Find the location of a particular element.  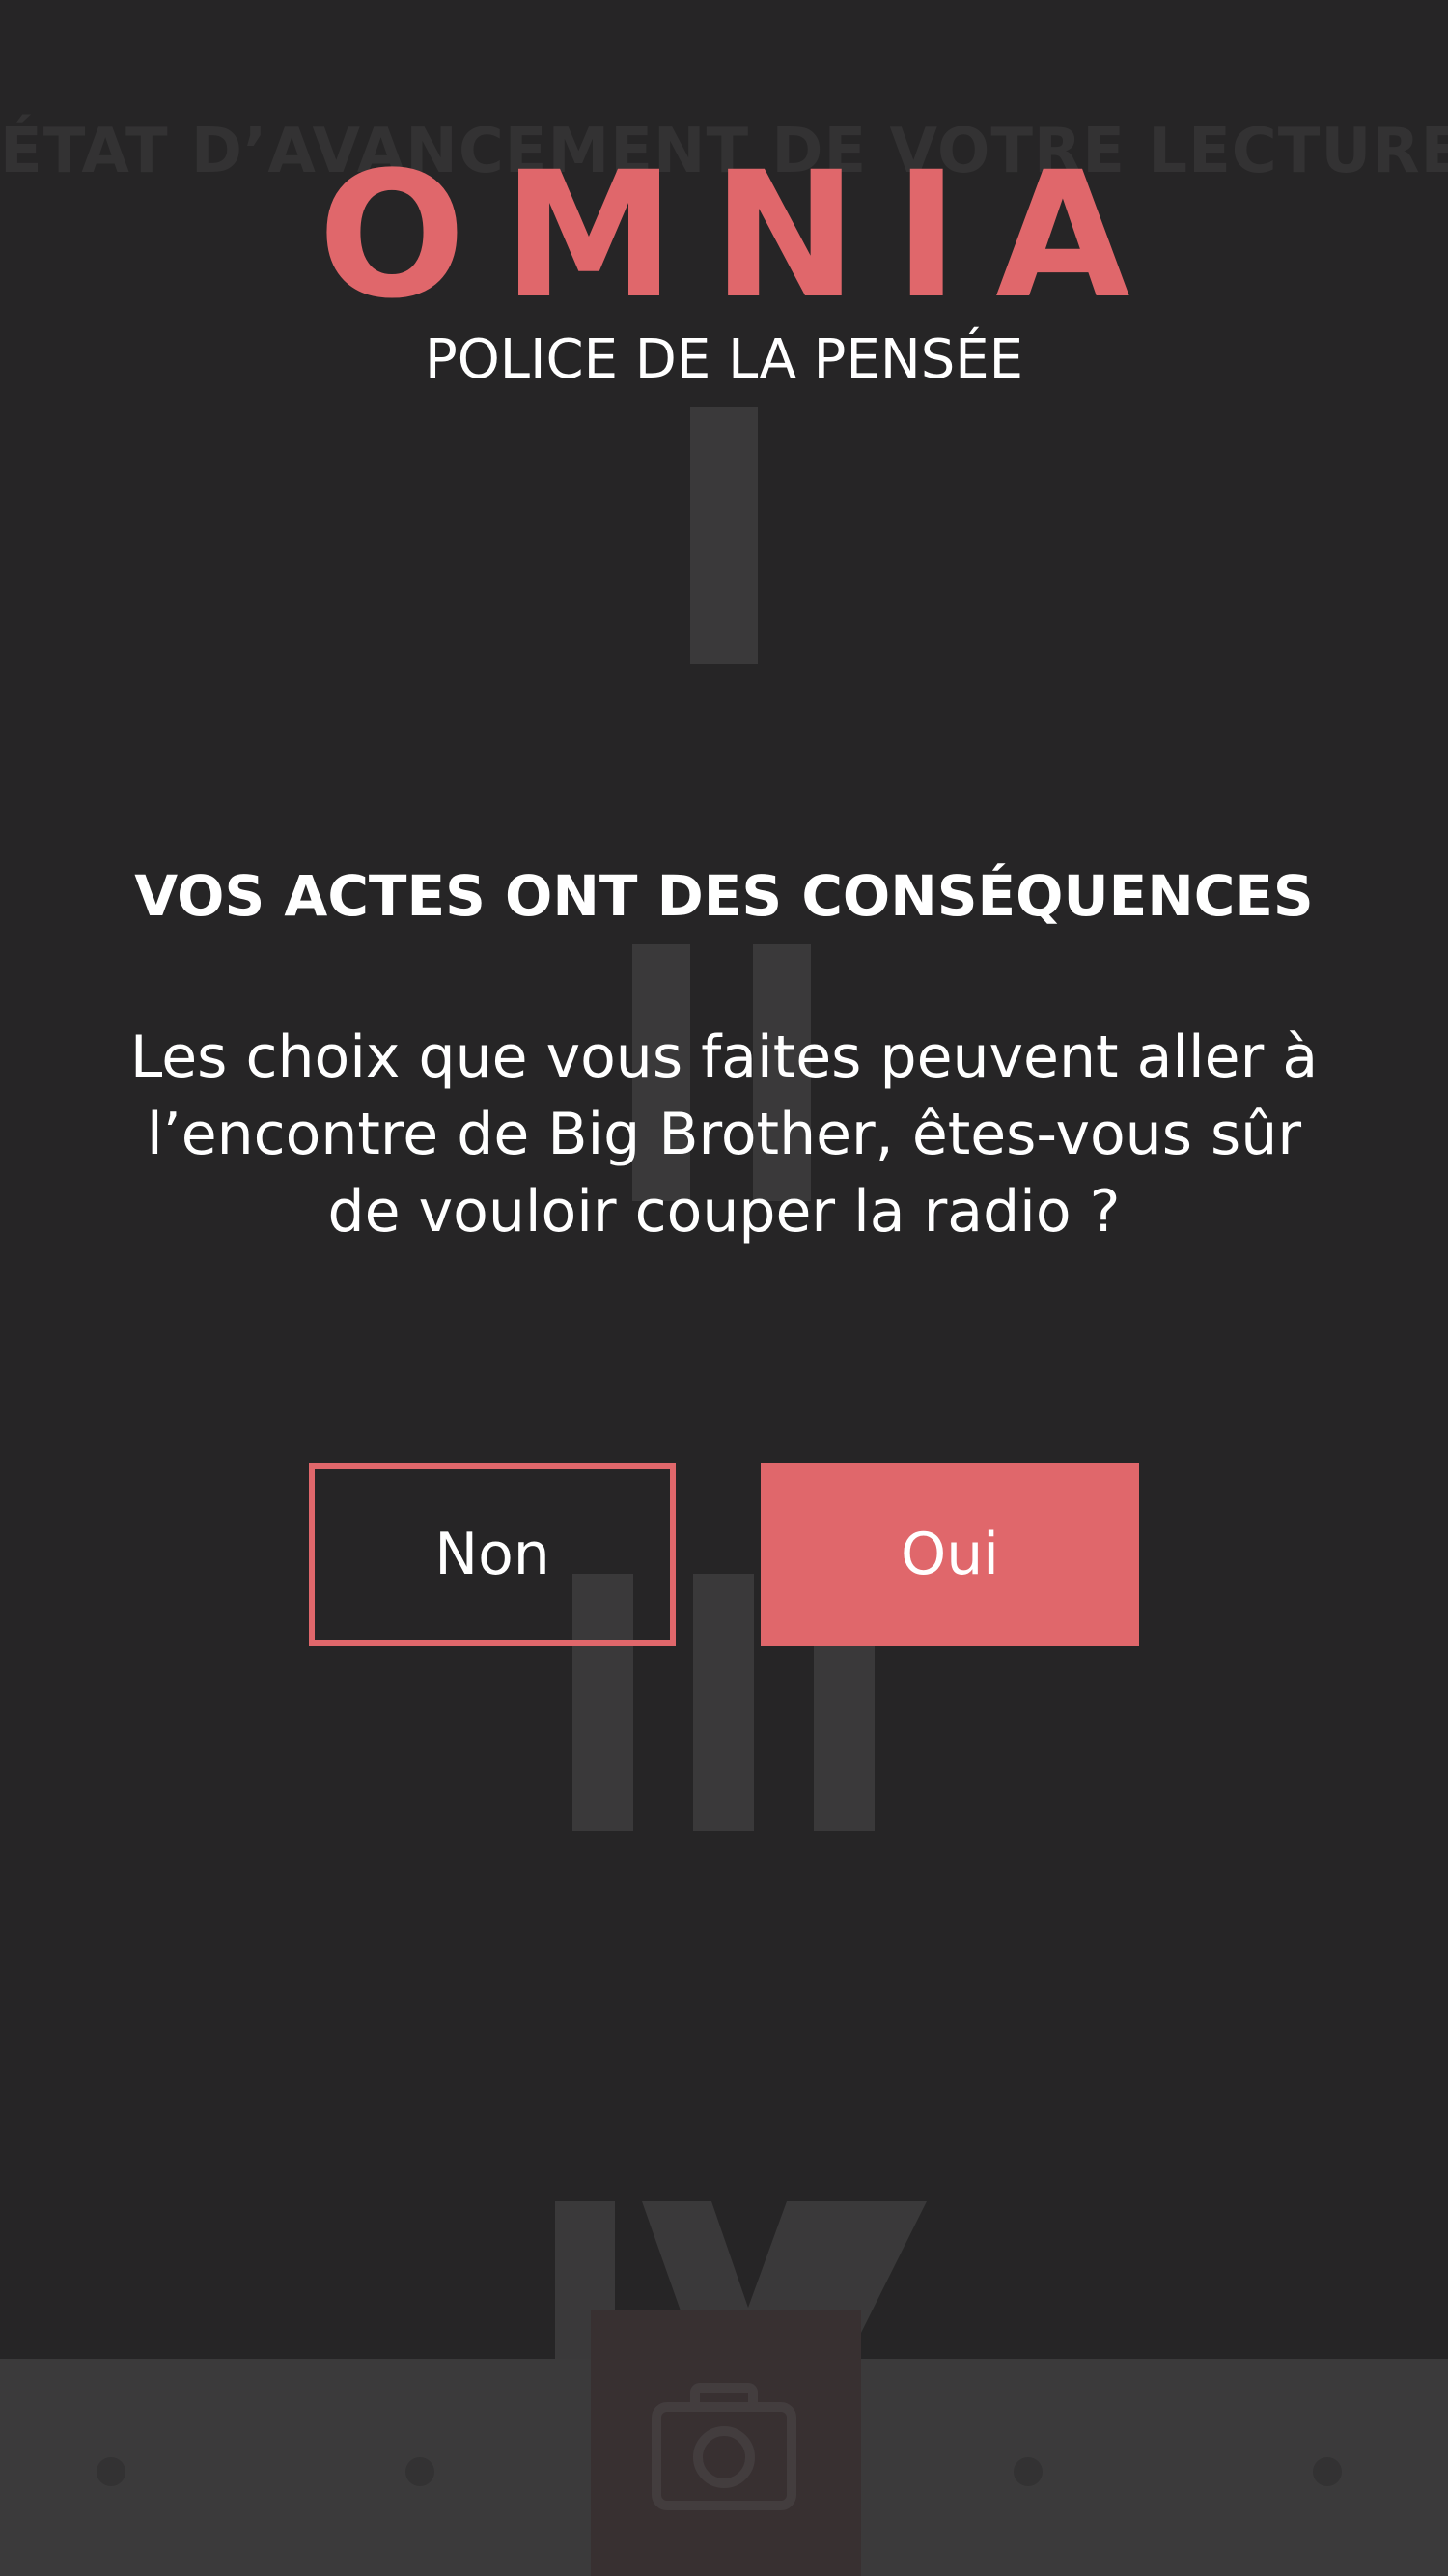

cancel-button: Non is located at coordinates (493, 1555).